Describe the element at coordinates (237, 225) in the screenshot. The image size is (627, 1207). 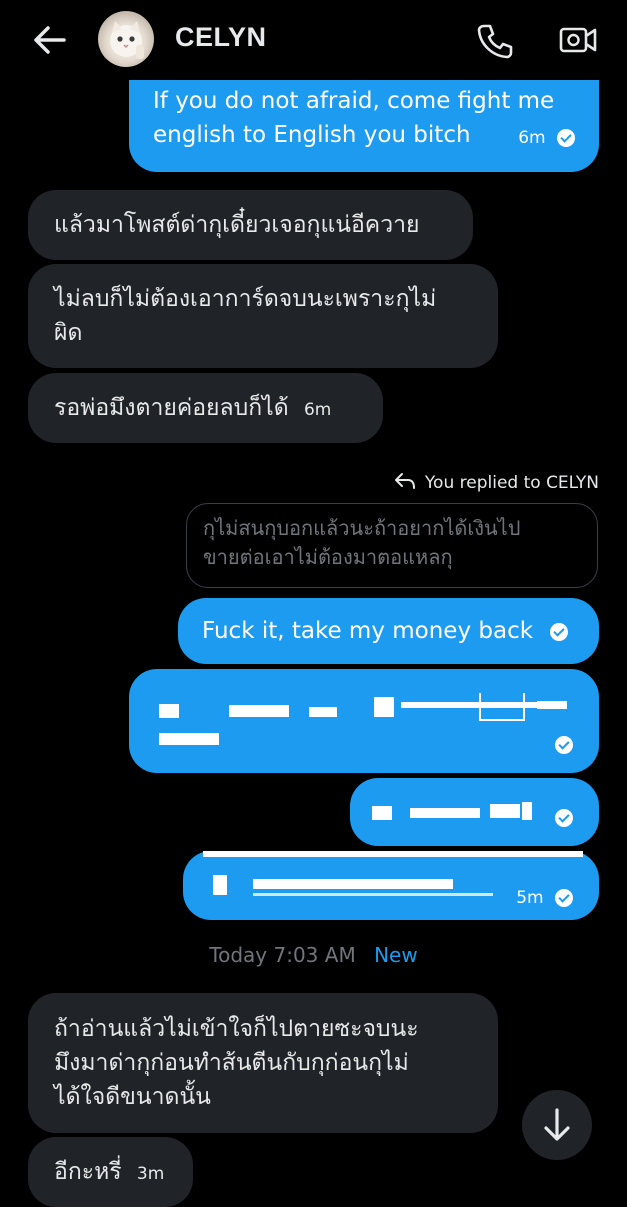
I see `message-text: แล้วมาโพสต์ด่ากุเดี๋ยวเจอกุแน่อีควาย` at that location.